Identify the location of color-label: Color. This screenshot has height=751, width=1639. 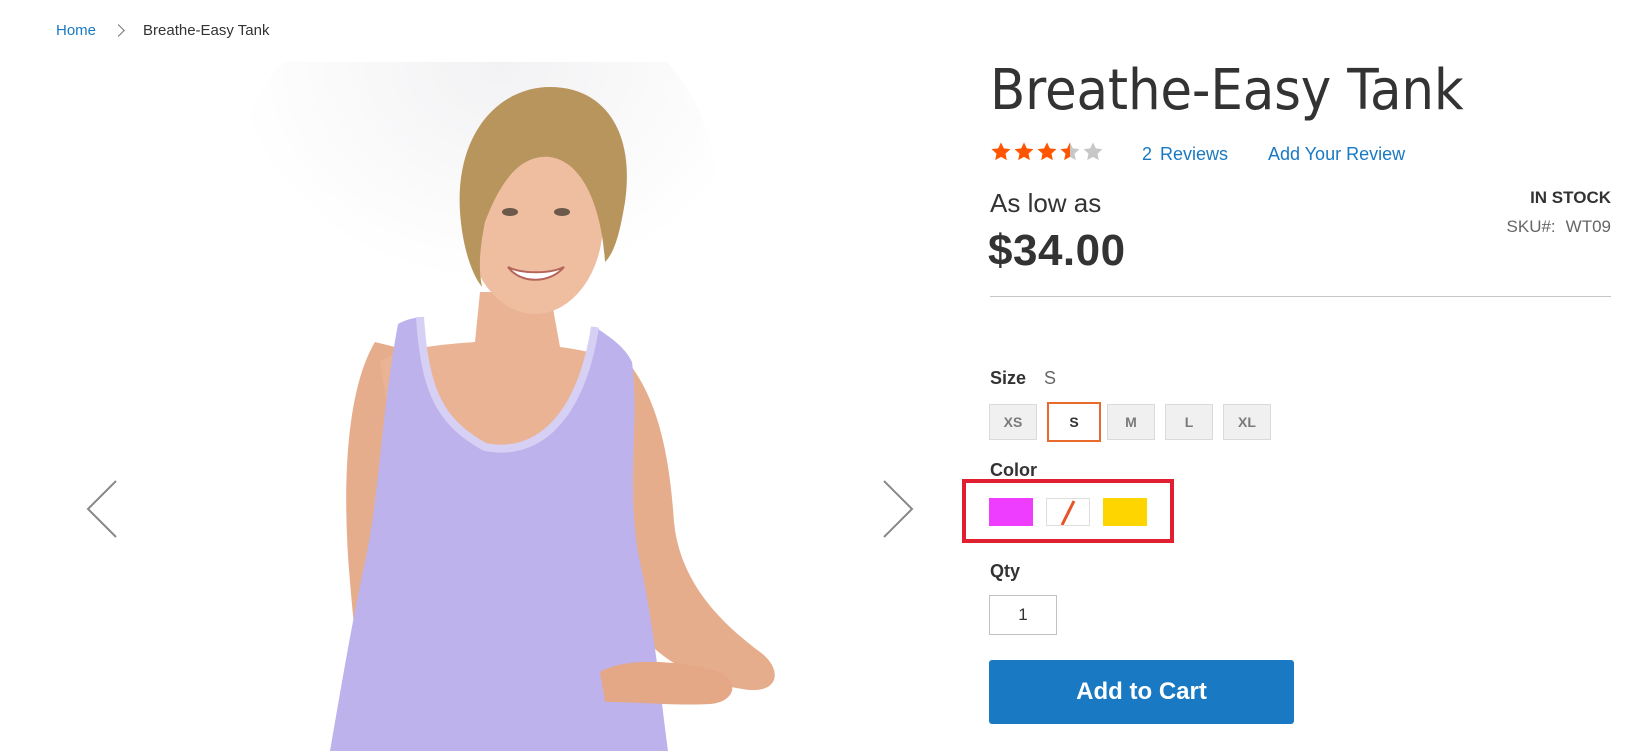
(1013, 470).